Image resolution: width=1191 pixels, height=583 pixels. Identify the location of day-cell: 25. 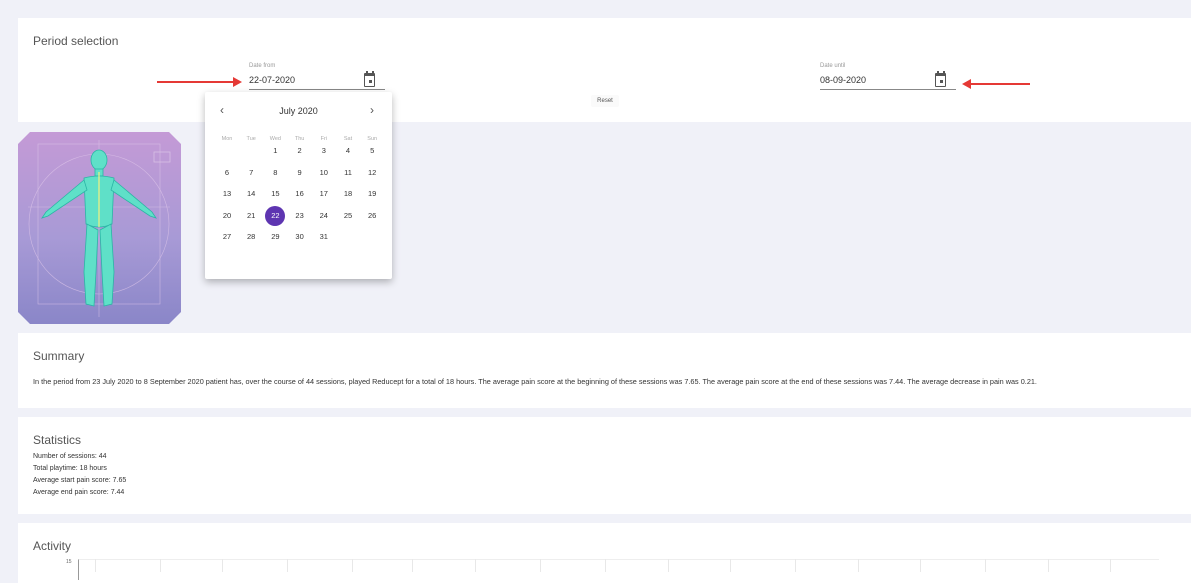
(348, 216).